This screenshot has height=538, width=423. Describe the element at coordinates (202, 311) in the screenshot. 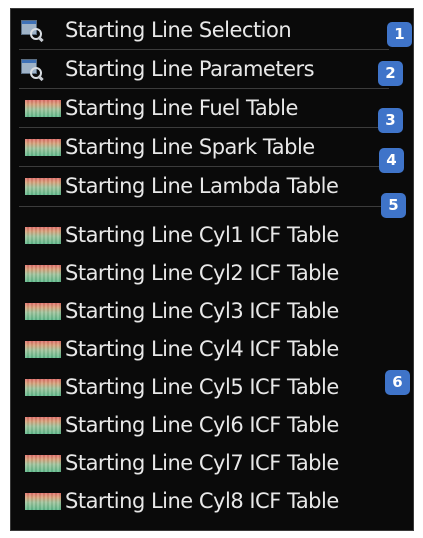

I see `menu-item-label: Starting Line Cyl3 ICF Table` at that location.